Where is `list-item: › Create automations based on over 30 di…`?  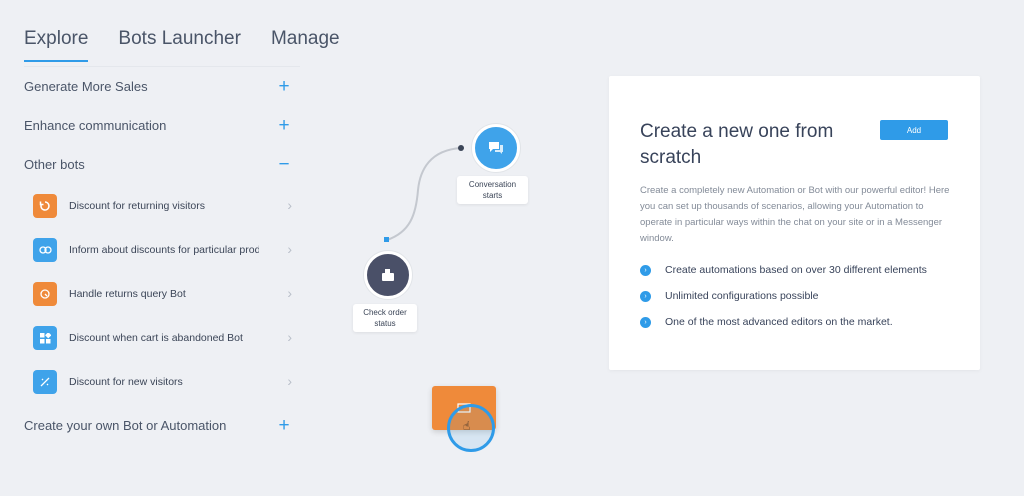
list-item: › Create automations based on over 30 di… is located at coordinates (783, 270).